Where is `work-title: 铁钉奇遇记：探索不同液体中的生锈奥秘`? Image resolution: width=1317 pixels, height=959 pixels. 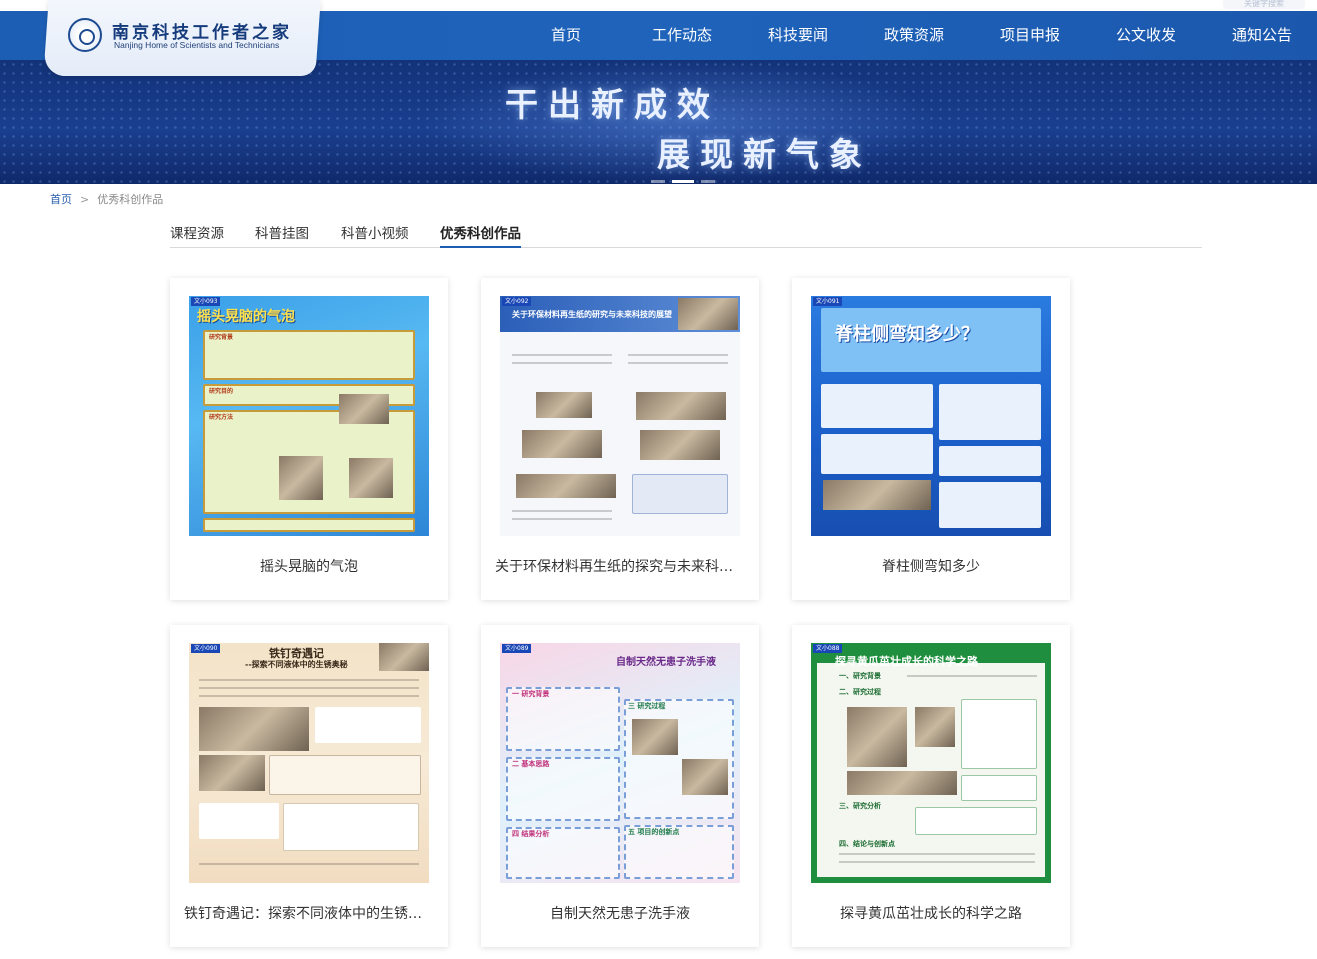
work-title: 铁钉奇遇记：探索不同液体中的生锈奥秘 is located at coordinates (309, 913).